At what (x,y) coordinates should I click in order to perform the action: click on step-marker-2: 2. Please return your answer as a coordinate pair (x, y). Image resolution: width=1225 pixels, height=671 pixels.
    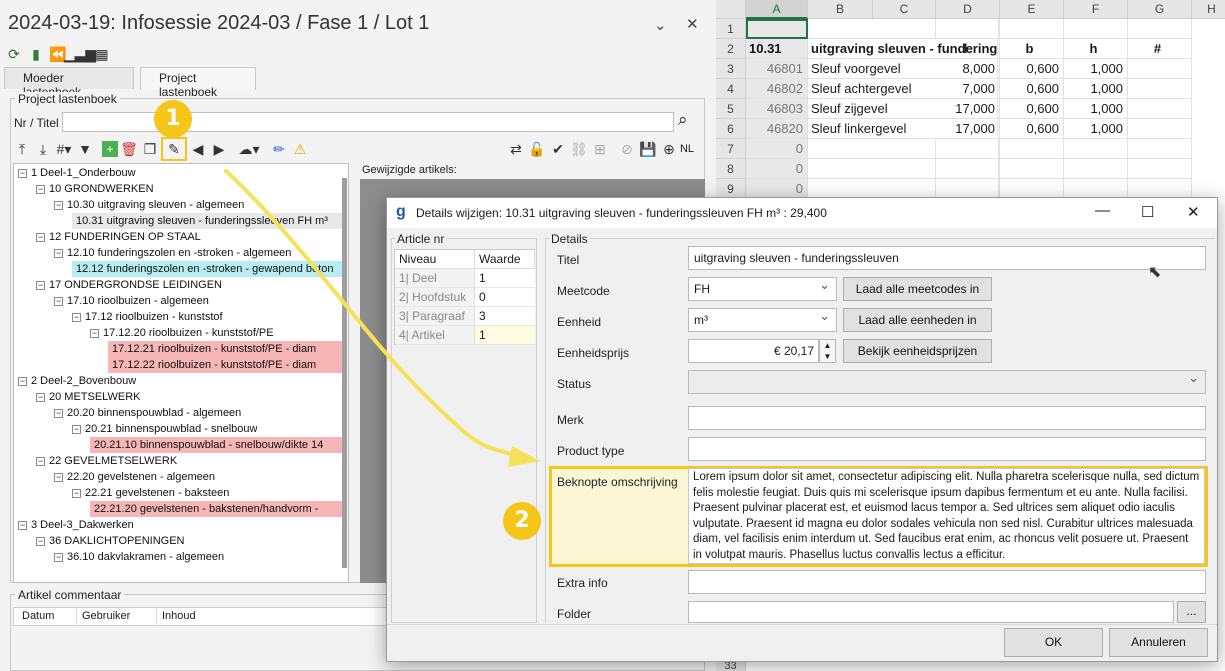
    Looking at the image, I should click on (522, 521).